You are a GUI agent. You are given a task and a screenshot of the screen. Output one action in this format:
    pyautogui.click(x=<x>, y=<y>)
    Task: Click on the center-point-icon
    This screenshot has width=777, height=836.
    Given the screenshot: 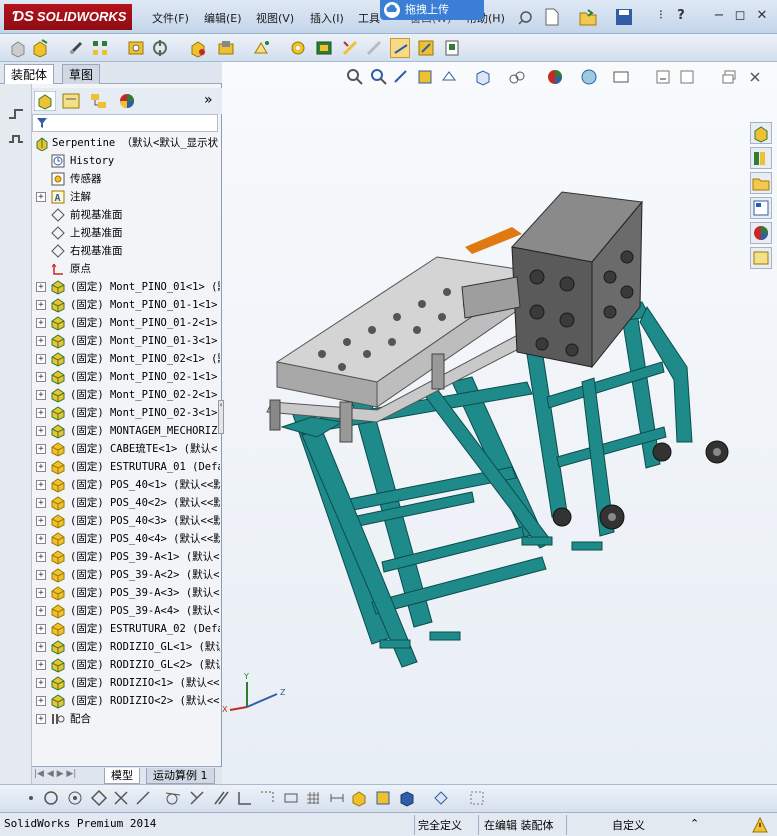 What is the action you would take?
    pyautogui.click(x=75, y=798)
    